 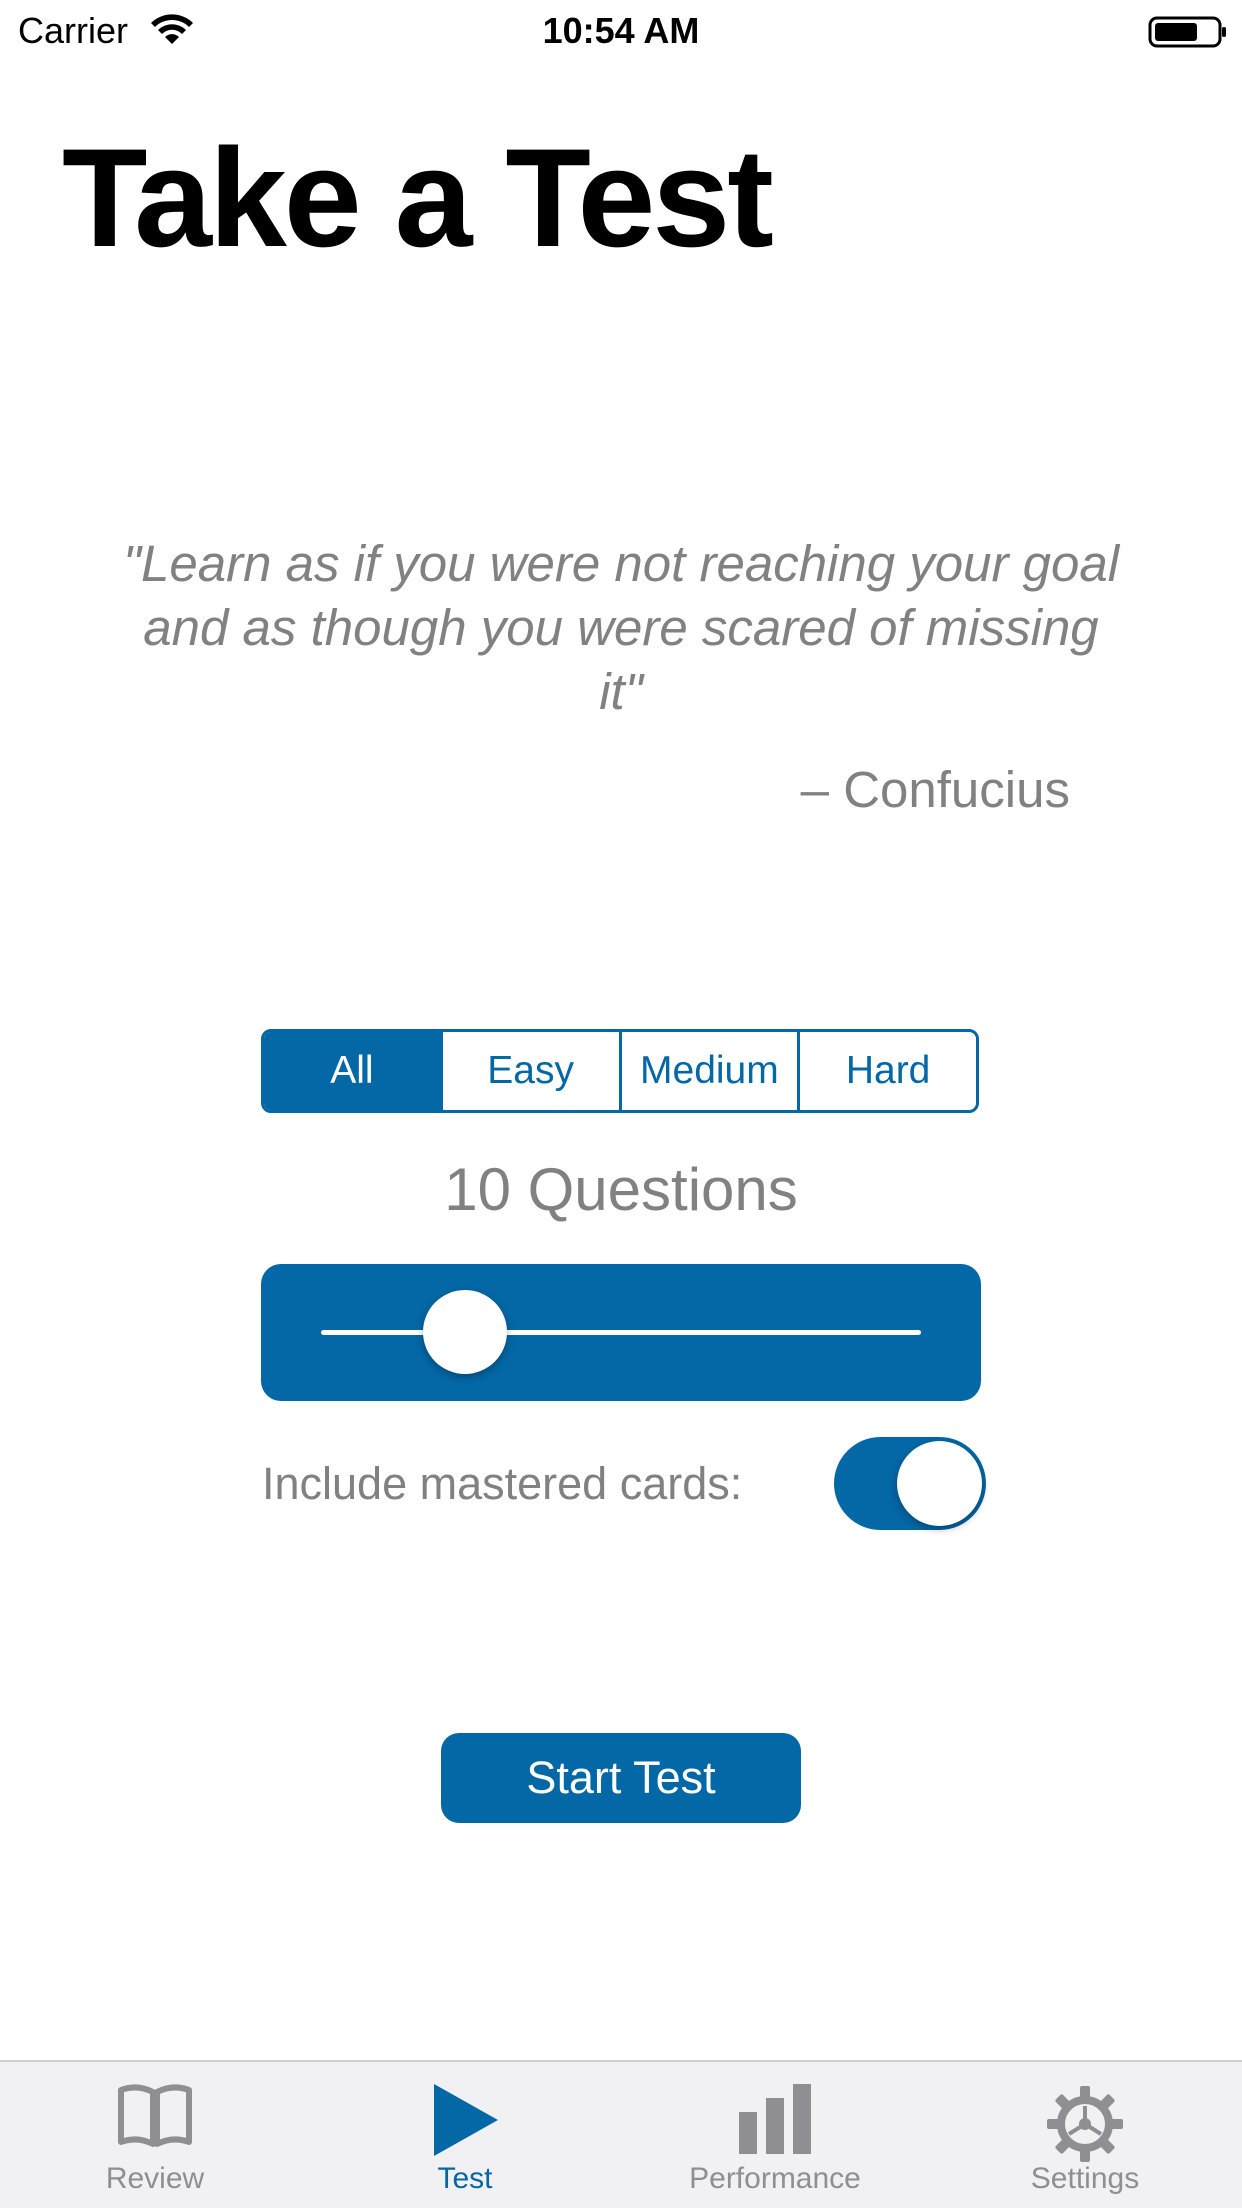 What do you see at coordinates (621, 1189) in the screenshot?
I see `question-count-label: 10 Questions` at bounding box center [621, 1189].